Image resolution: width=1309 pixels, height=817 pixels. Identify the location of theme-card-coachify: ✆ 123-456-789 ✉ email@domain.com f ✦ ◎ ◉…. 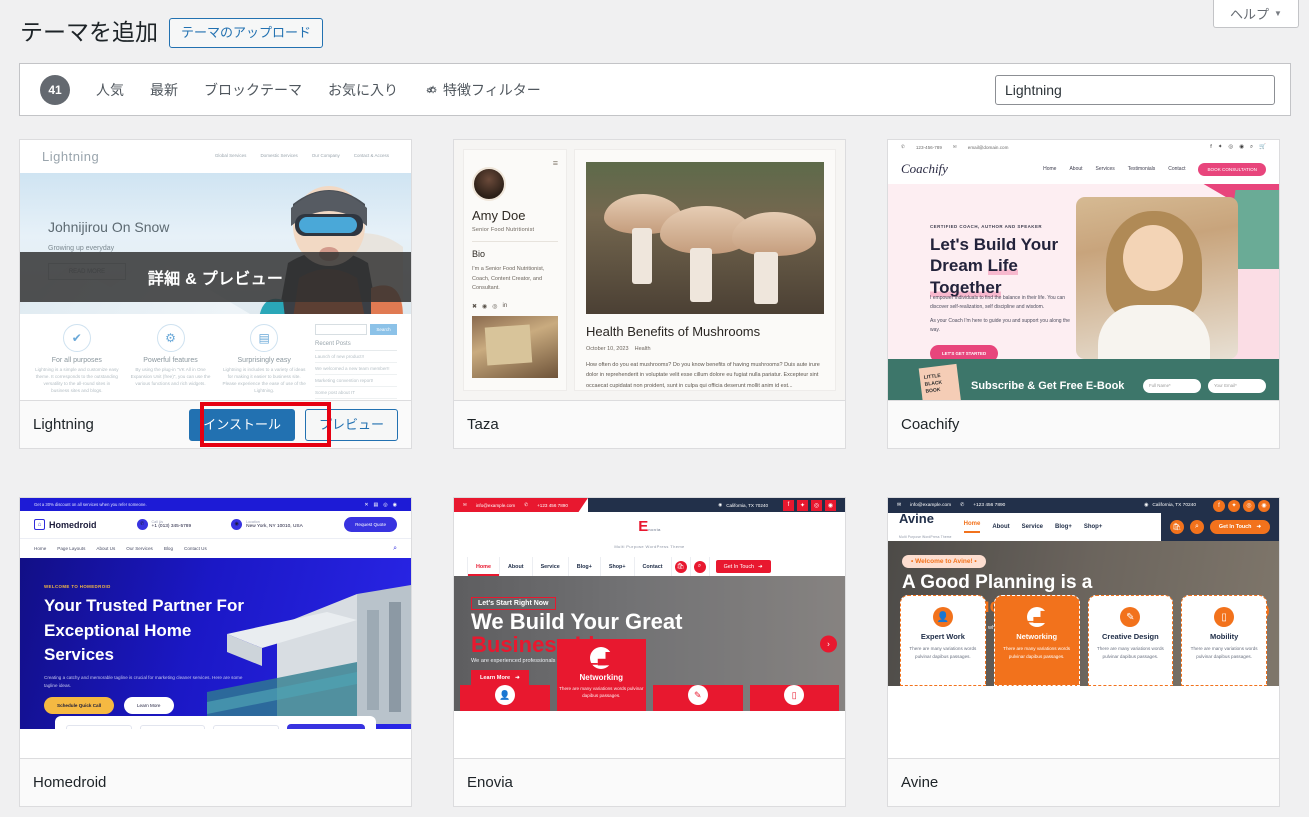
(1083, 294).